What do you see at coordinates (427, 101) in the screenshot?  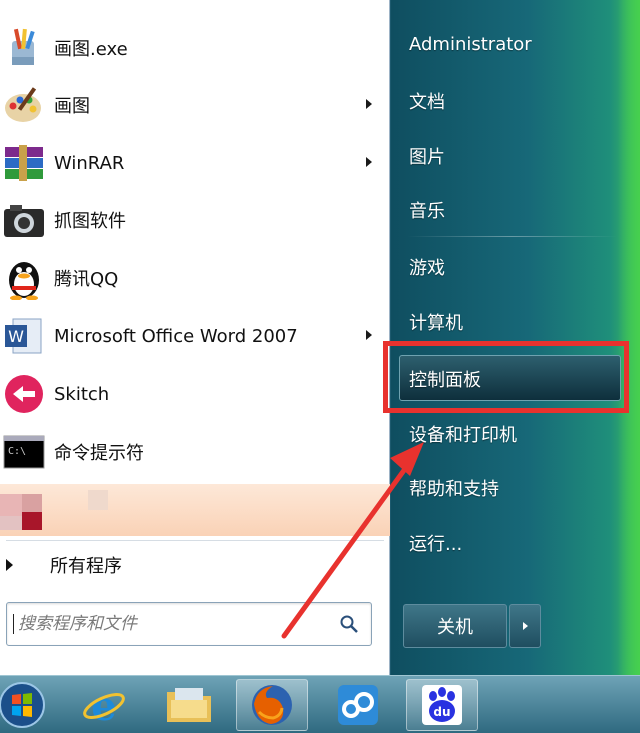 I see `documents-link: 文档` at bounding box center [427, 101].